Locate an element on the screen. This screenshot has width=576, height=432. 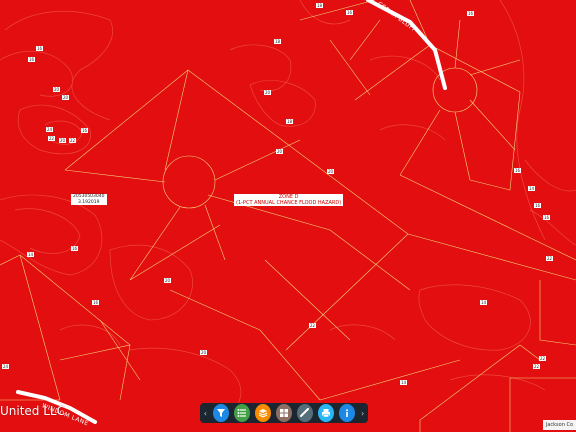
print-icon is located at coordinates (325, 413).